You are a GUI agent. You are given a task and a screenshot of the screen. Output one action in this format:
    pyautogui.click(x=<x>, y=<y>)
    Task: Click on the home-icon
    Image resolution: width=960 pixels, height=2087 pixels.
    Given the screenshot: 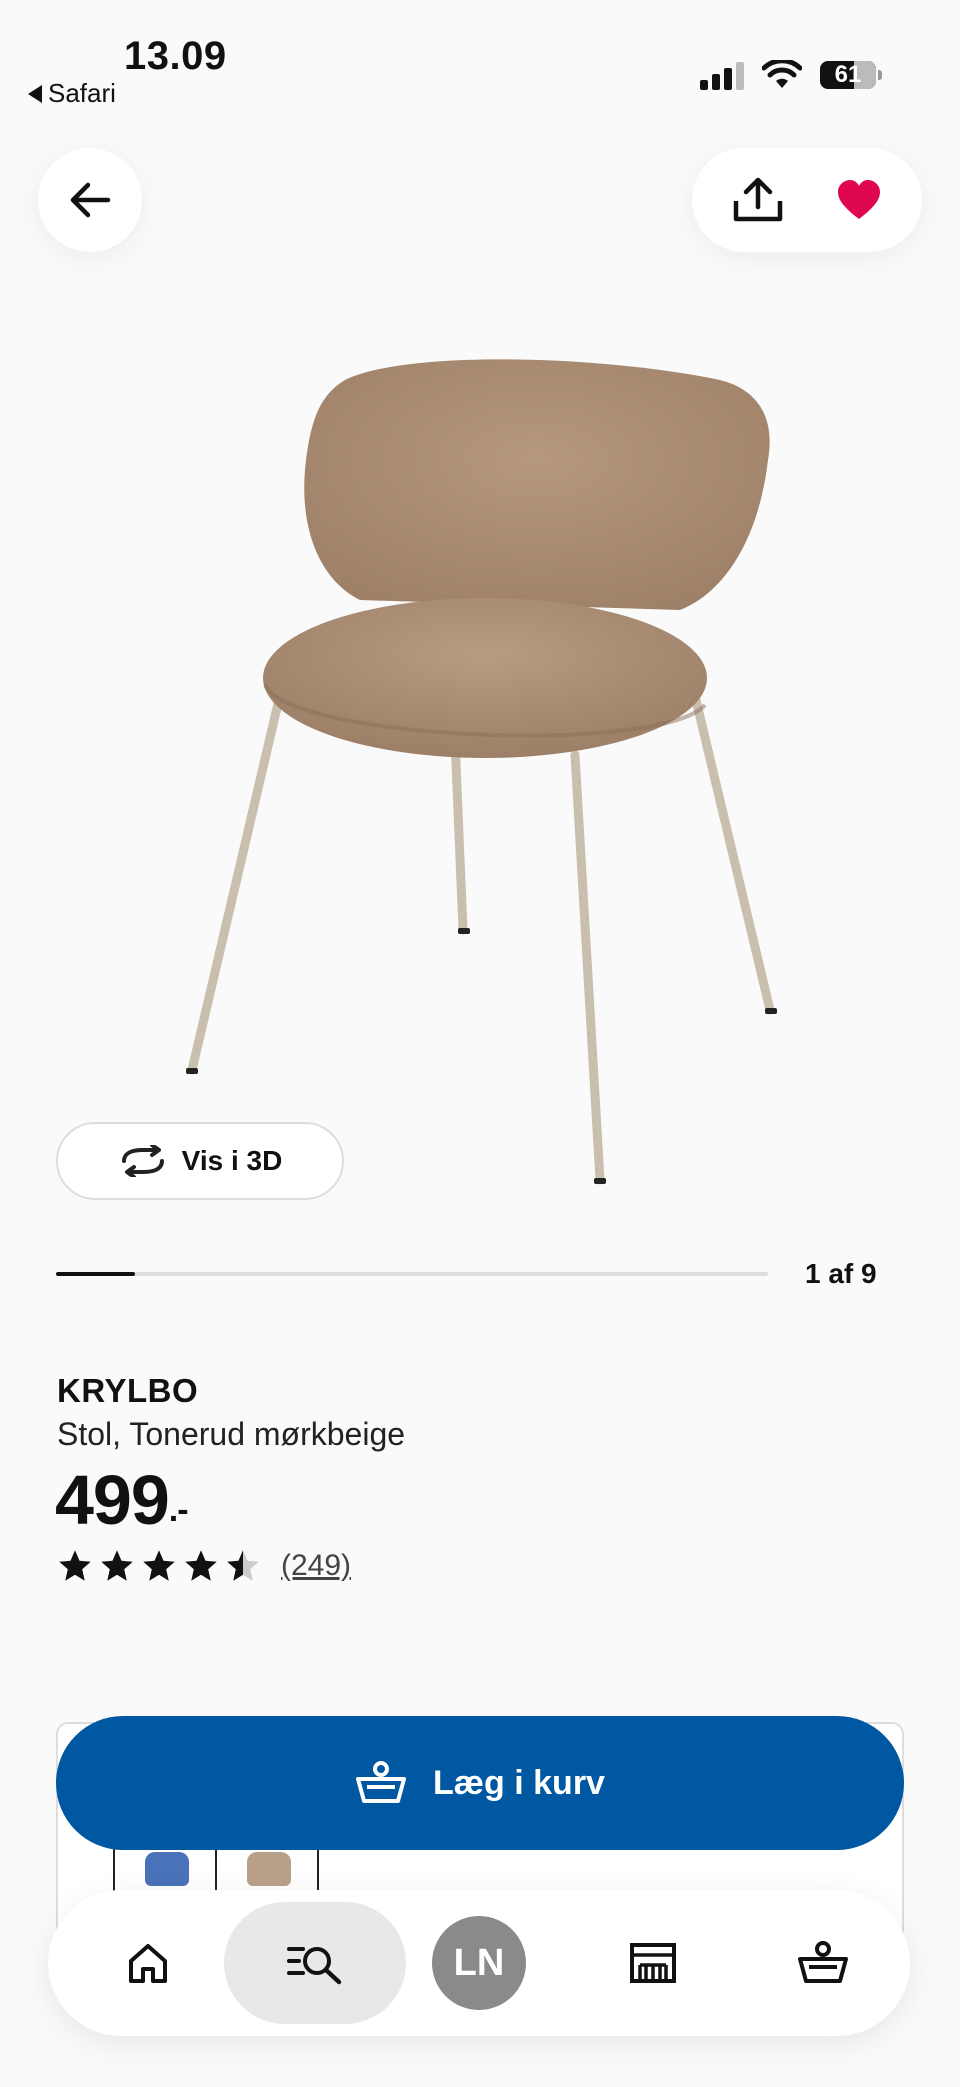 What is the action you would take?
    pyautogui.click(x=148, y=1963)
    